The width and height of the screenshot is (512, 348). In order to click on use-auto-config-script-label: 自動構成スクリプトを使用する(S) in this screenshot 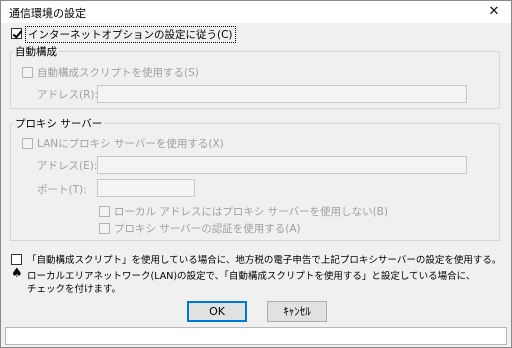, I will do `click(118, 73)`.